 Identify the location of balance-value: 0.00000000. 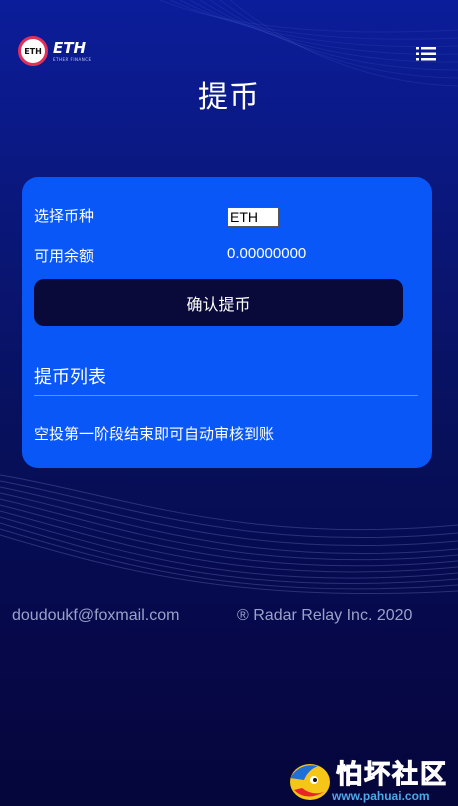
(267, 253).